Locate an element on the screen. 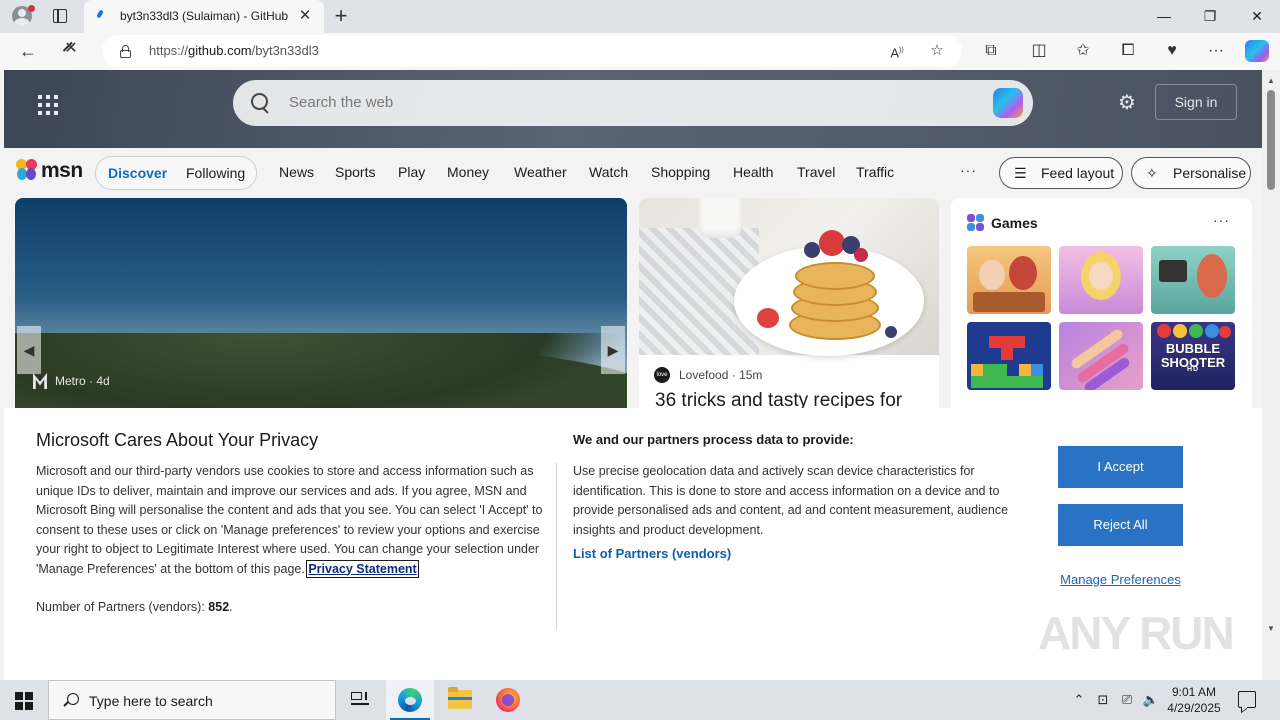 The height and width of the screenshot is (720, 1280). nav-traffic: Traffic is located at coordinates (875, 172).